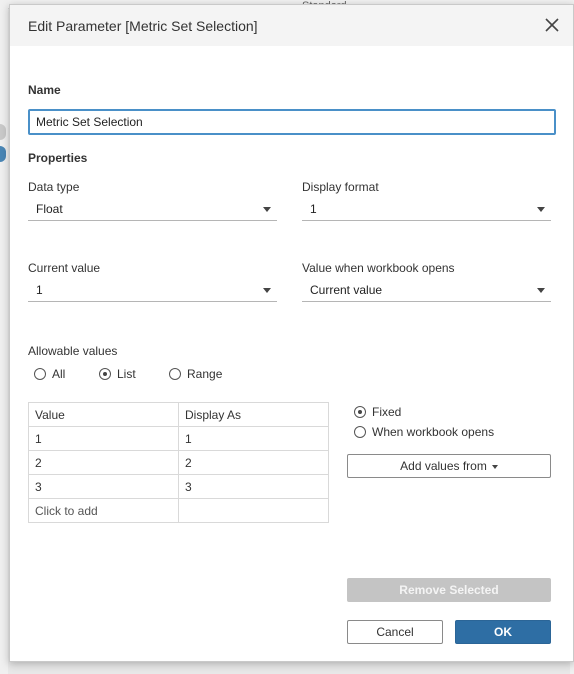  What do you see at coordinates (552, 25) in the screenshot?
I see `close-icon` at bounding box center [552, 25].